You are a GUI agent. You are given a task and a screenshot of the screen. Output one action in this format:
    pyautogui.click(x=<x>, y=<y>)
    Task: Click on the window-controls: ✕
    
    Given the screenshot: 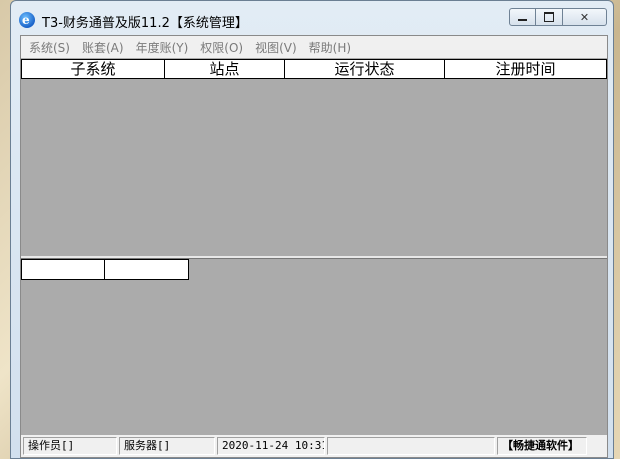 What is the action you would take?
    pyautogui.click(x=558, y=18)
    